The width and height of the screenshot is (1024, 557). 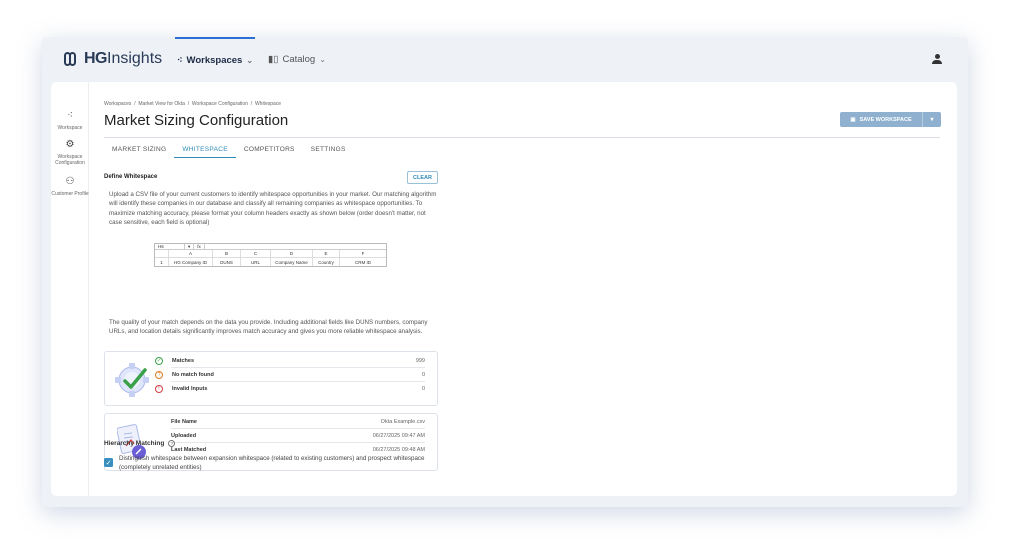 What do you see at coordinates (256, 262) in the screenshot?
I see `header-cell: URL` at bounding box center [256, 262].